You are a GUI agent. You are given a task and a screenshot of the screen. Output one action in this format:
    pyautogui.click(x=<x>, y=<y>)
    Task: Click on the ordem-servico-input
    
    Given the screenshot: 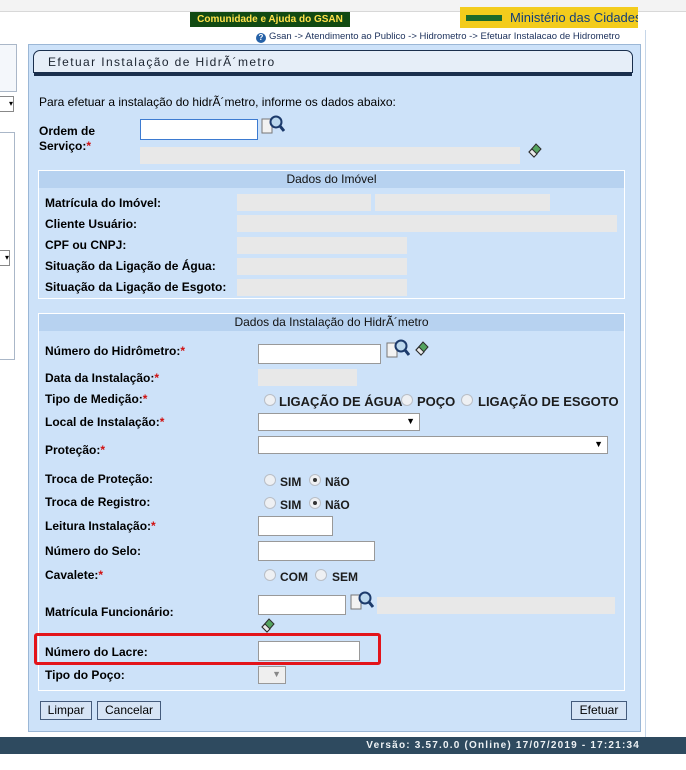 What is the action you would take?
    pyautogui.click(x=199, y=129)
    